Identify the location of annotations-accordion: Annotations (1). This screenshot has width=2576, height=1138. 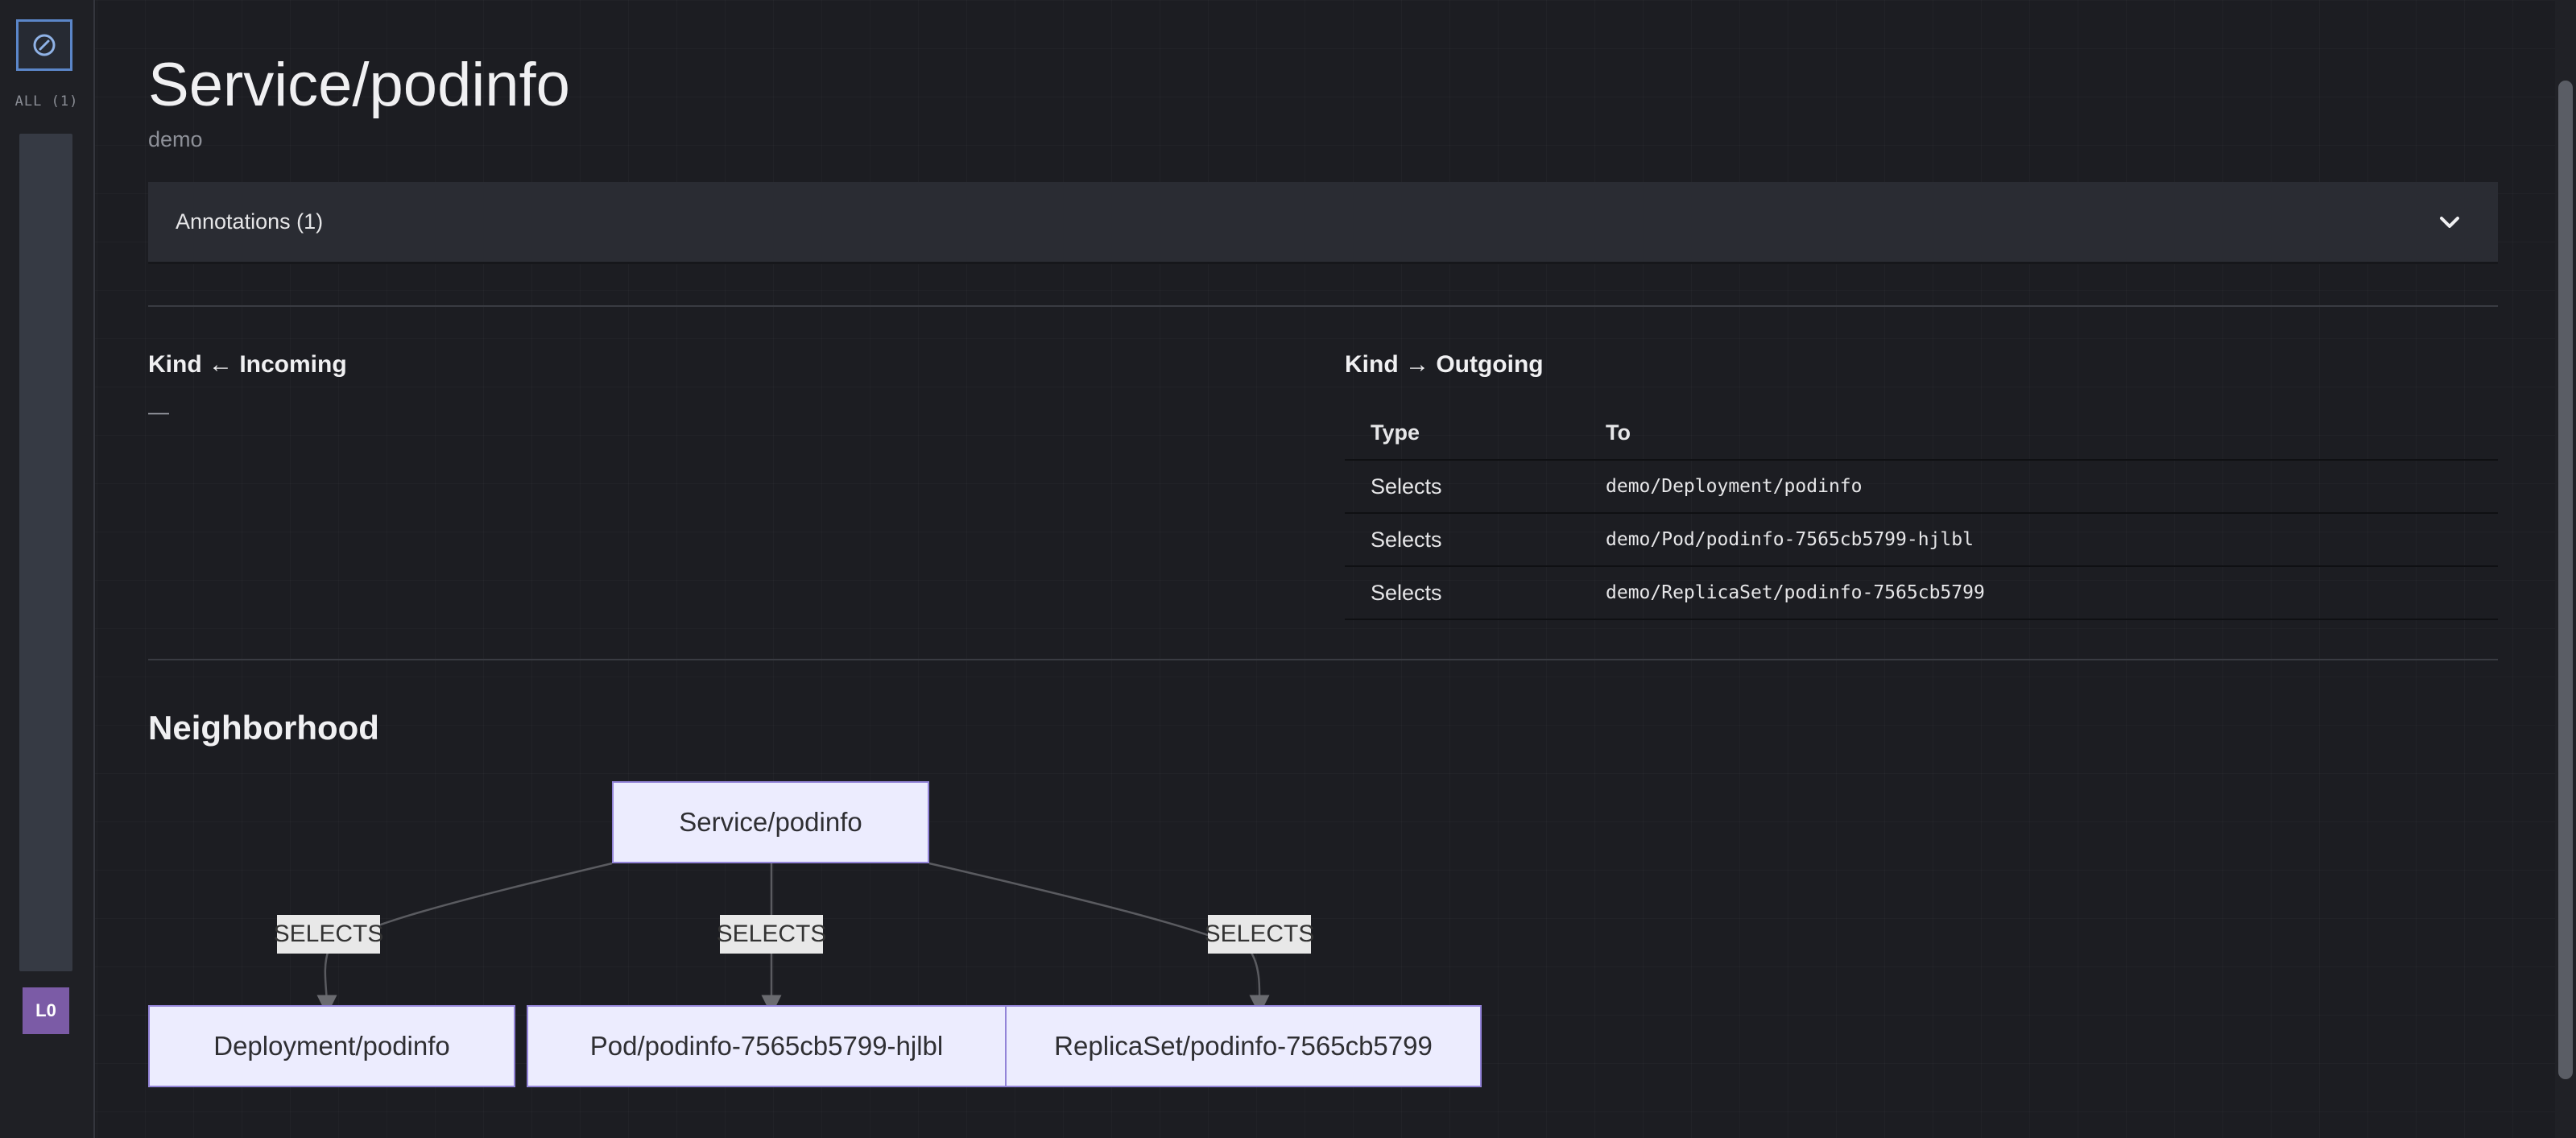
(1323, 223).